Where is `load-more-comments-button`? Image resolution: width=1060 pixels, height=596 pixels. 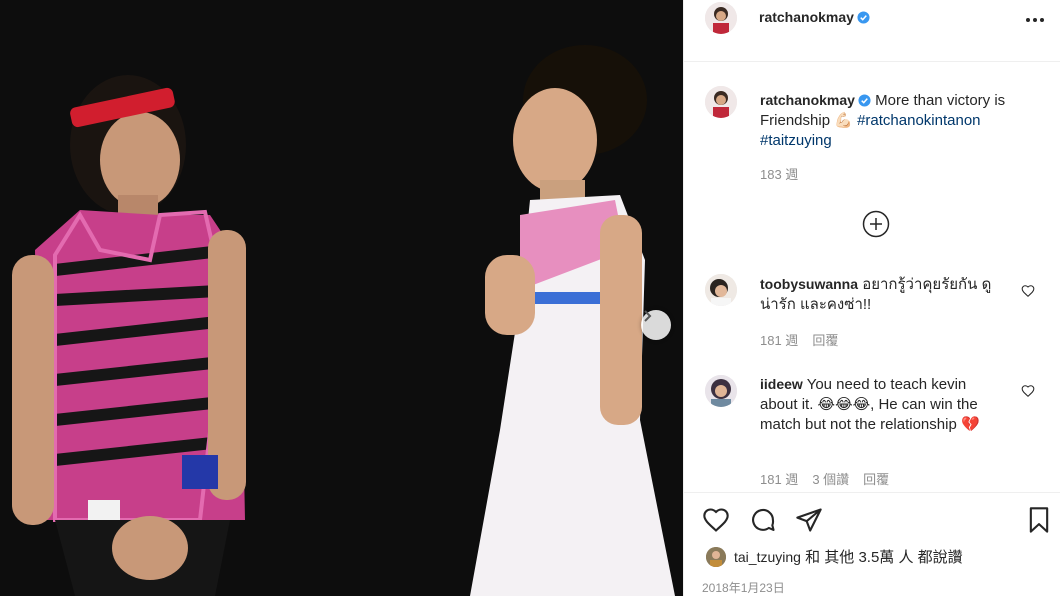
load-more-comments-button is located at coordinates (876, 224).